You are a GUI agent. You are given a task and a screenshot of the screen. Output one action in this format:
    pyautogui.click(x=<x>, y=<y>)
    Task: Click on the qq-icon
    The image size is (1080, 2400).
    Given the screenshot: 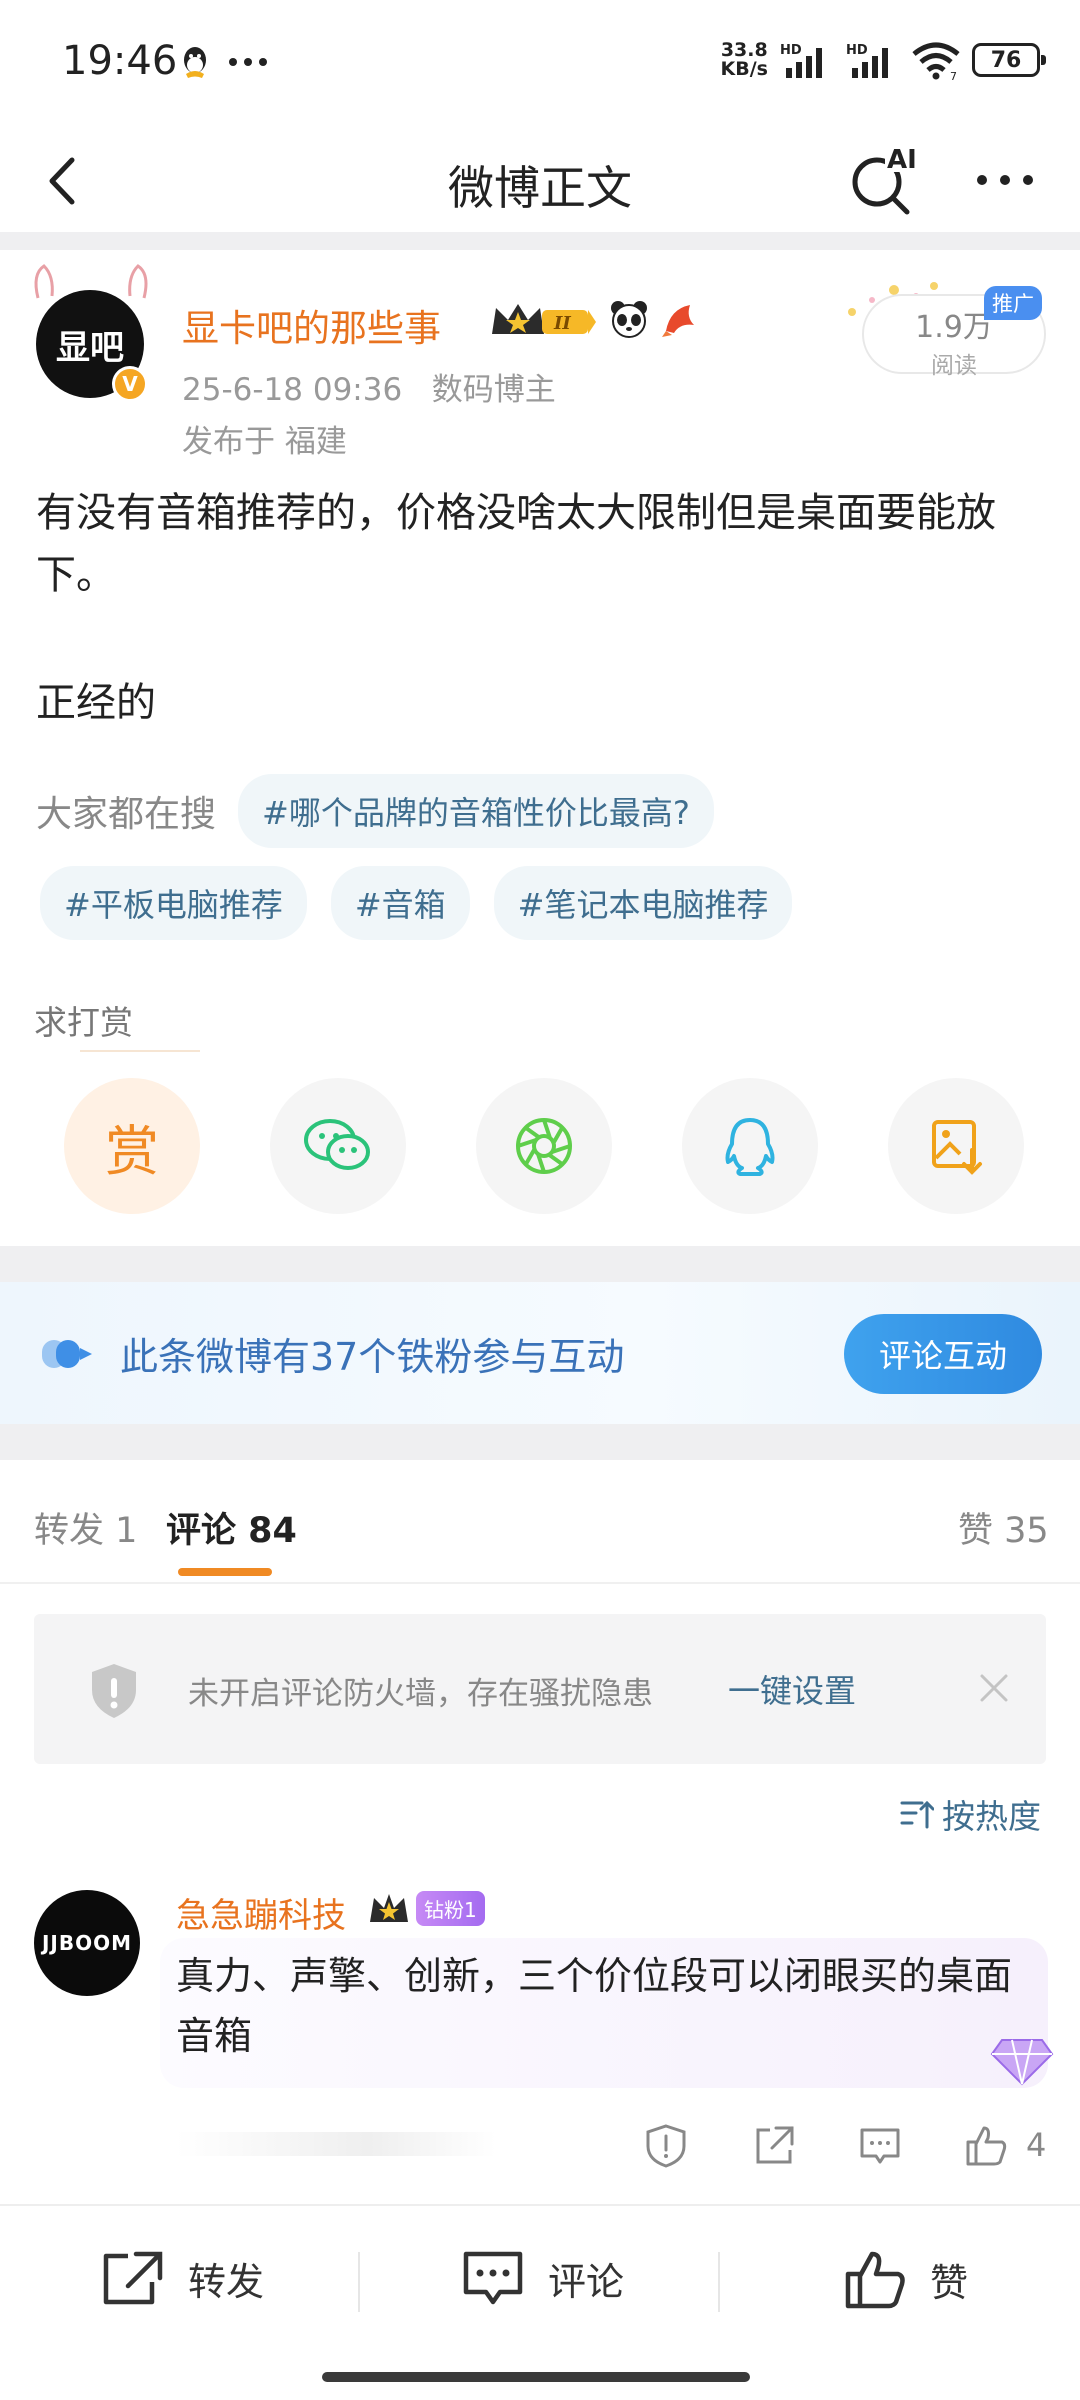 What is the action you would take?
    pyautogui.click(x=750, y=1147)
    